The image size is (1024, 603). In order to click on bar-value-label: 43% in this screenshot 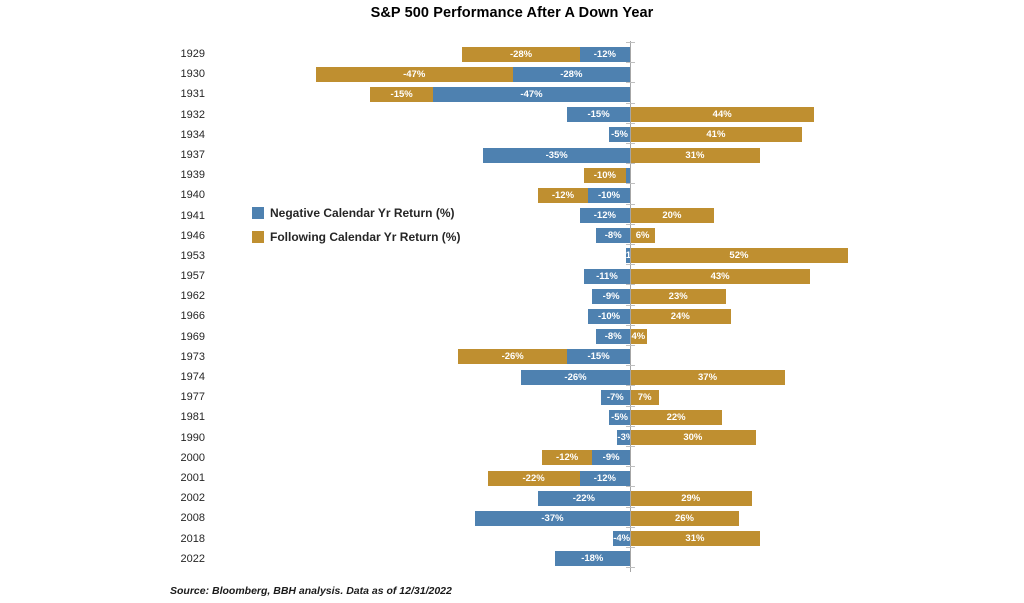, I will do `click(720, 276)`.